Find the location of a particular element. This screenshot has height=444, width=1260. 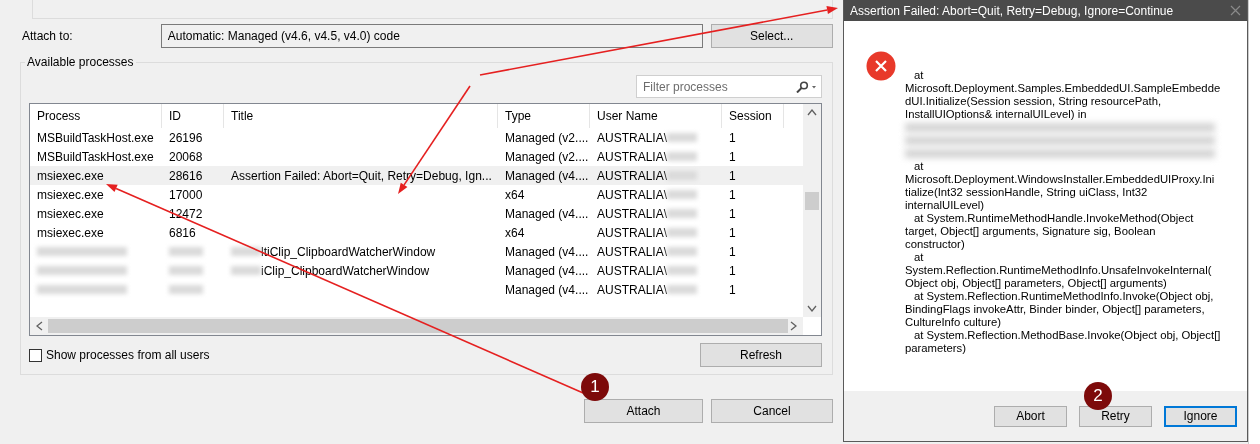

process-row: ltiClip_ClipboardWatcherWindow Managed (v4.... AUSTRALIA\ 1 is located at coordinates (416, 251).